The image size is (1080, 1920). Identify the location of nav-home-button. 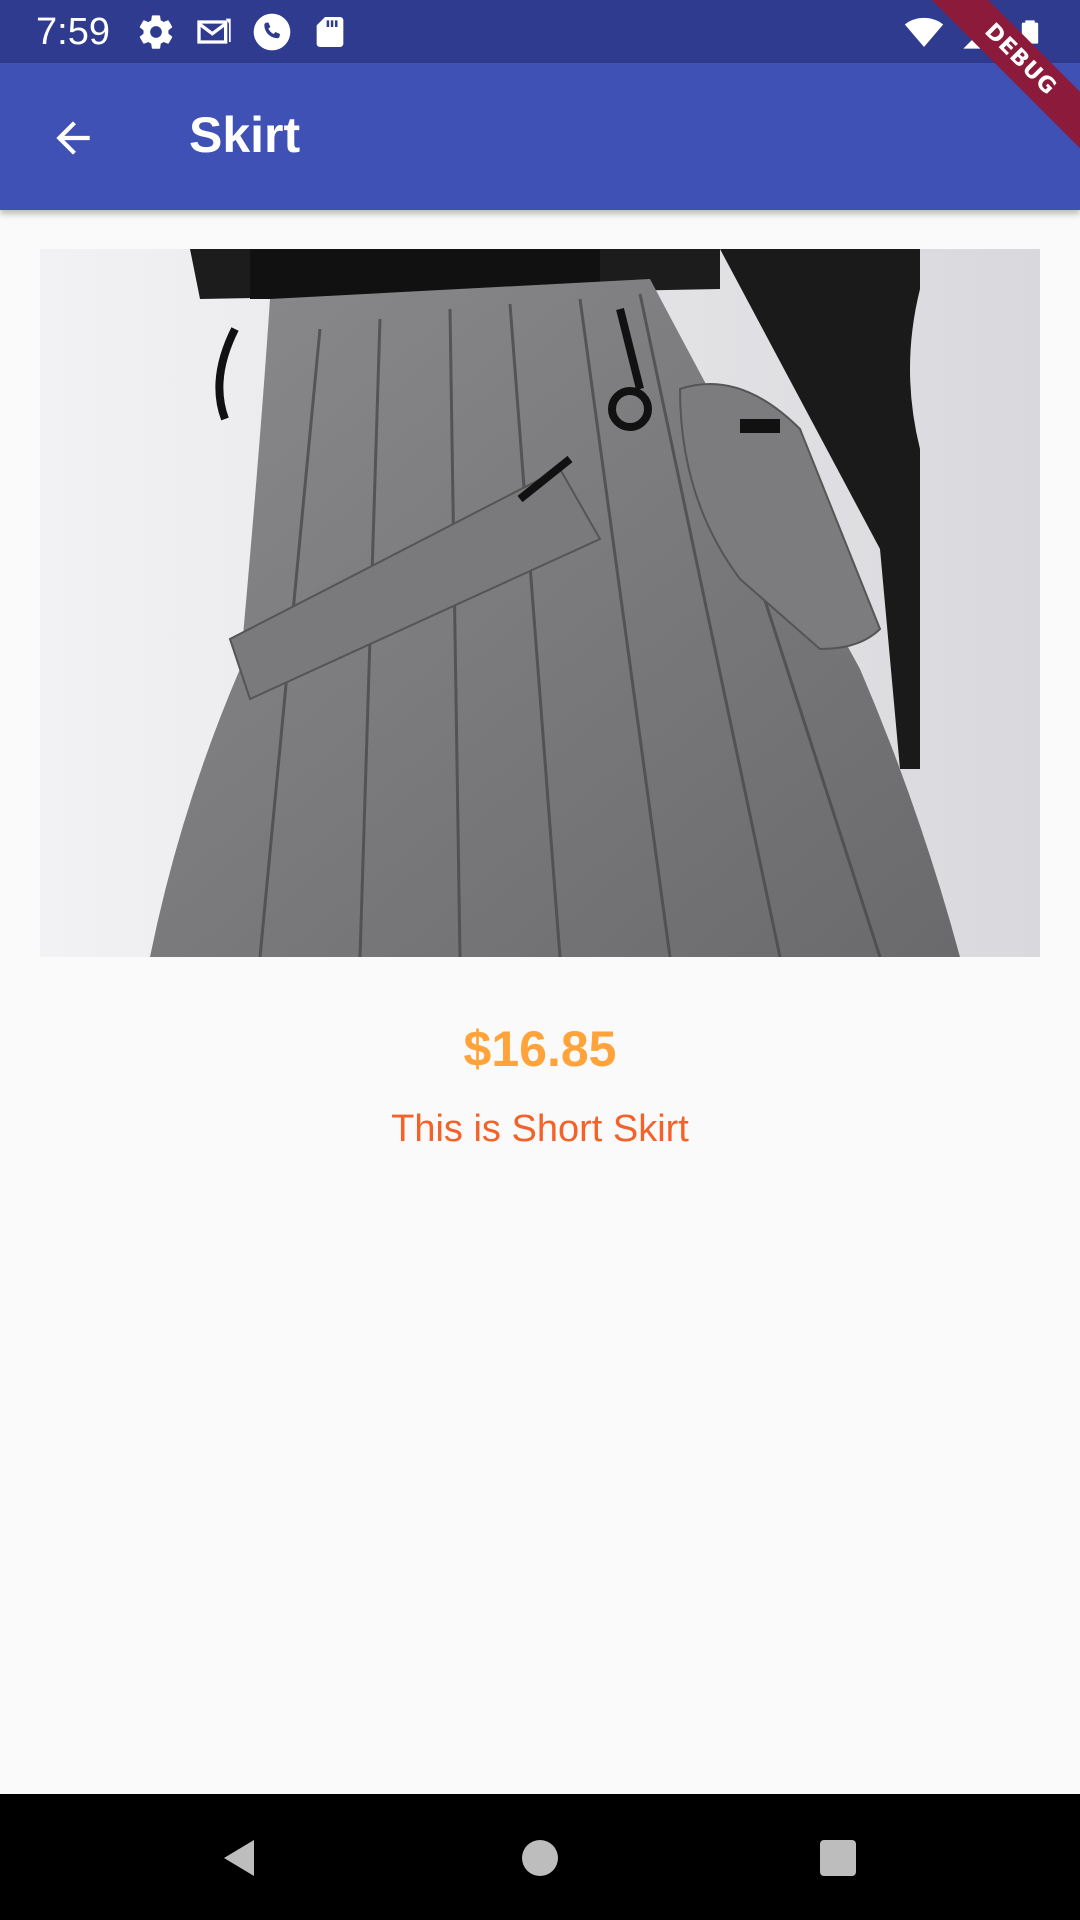
(540, 1858).